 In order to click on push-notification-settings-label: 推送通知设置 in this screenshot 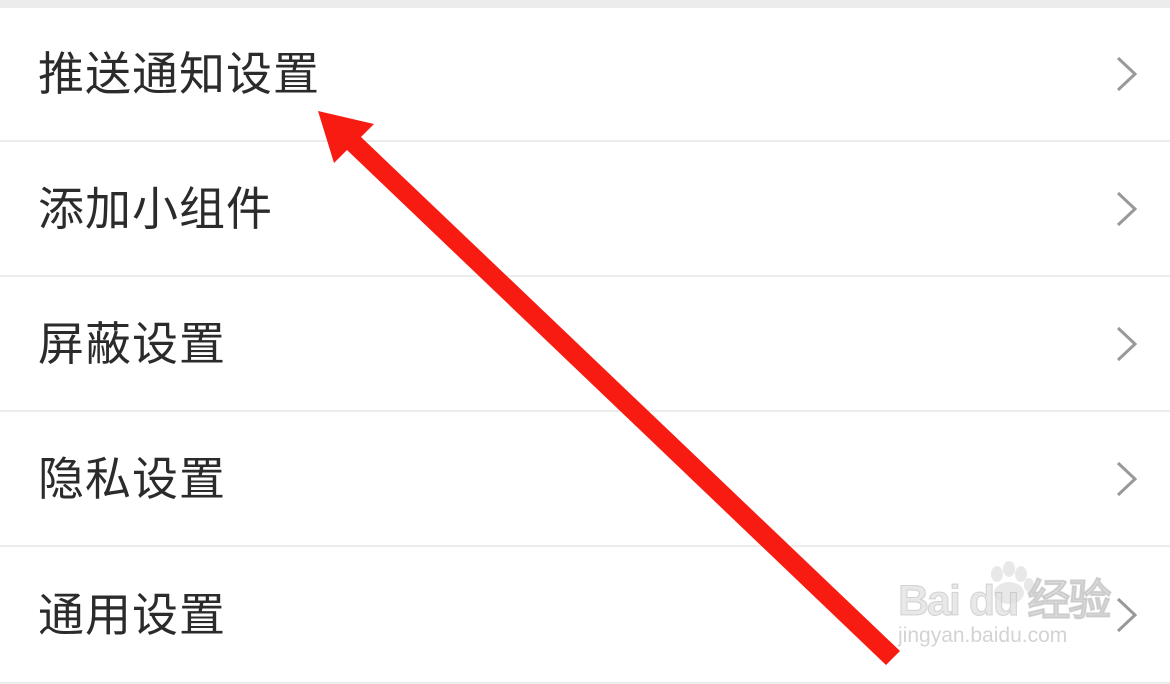, I will do `click(179, 74)`.